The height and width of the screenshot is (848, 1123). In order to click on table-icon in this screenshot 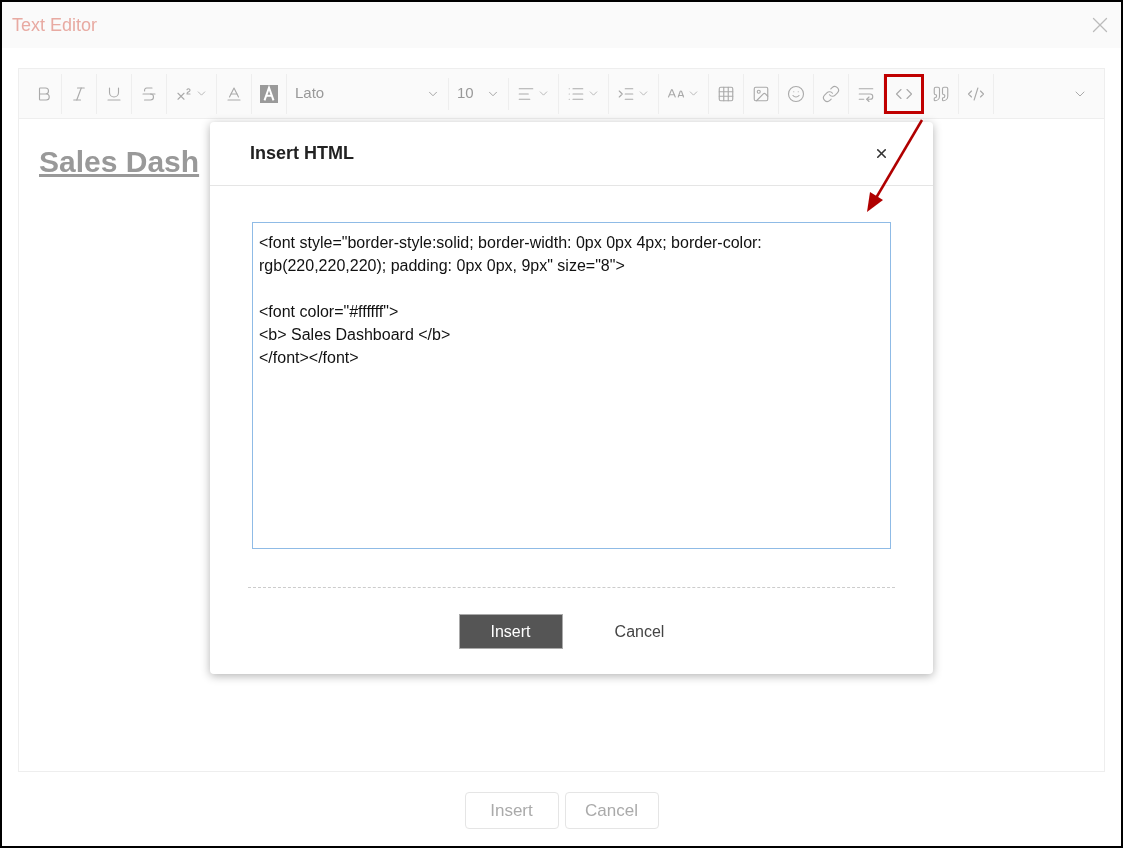, I will do `click(726, 93)`.